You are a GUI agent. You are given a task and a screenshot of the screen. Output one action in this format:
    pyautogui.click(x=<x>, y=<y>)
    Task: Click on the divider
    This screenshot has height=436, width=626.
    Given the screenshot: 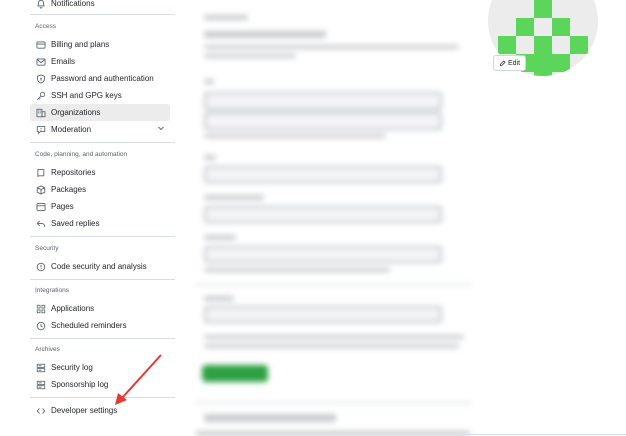 What is the action you would take?
    pyautogui.click(x=544, y=434)
    